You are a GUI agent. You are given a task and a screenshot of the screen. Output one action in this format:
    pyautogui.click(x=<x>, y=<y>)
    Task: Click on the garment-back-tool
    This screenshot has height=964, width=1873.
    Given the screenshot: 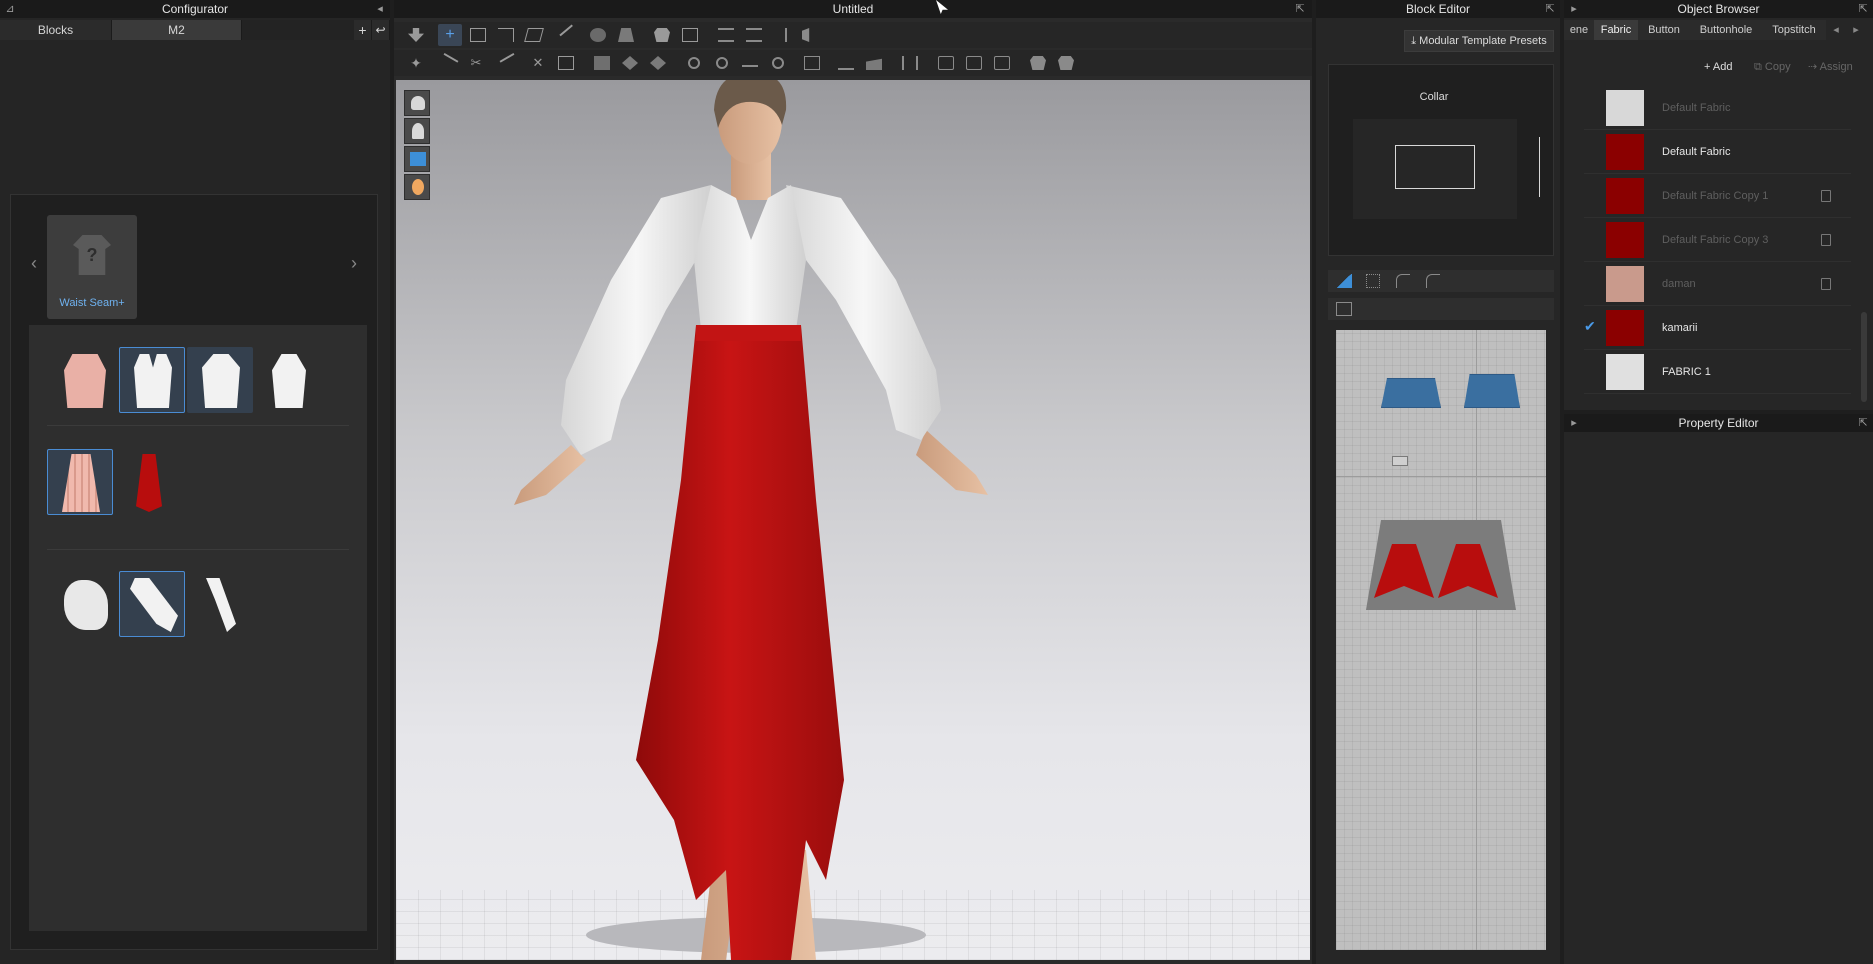 What is the action you would take?
    pyautogui.click(x=690, y=35)
    